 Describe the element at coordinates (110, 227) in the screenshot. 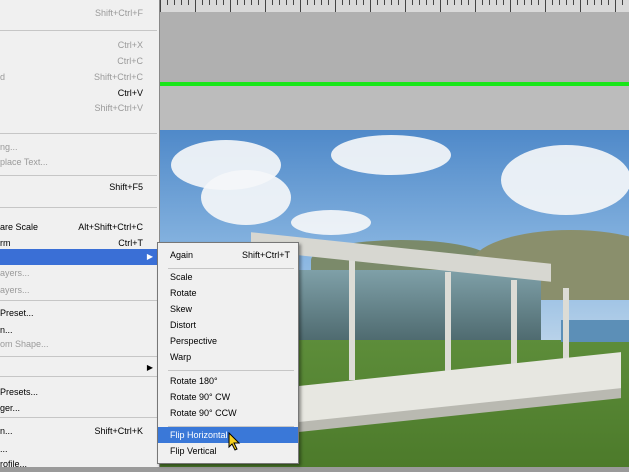

I see `menu-item-shortcut: Alt+Shift+Ctrl+C` at that location.